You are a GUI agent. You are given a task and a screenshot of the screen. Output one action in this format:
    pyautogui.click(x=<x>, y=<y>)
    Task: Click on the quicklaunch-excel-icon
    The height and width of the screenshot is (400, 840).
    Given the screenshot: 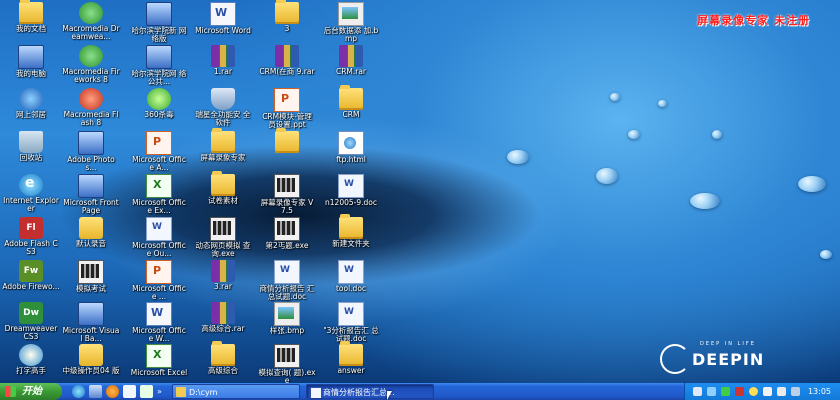 What is the action you would take?
    pyautogui.click(x=146, y=391)
    